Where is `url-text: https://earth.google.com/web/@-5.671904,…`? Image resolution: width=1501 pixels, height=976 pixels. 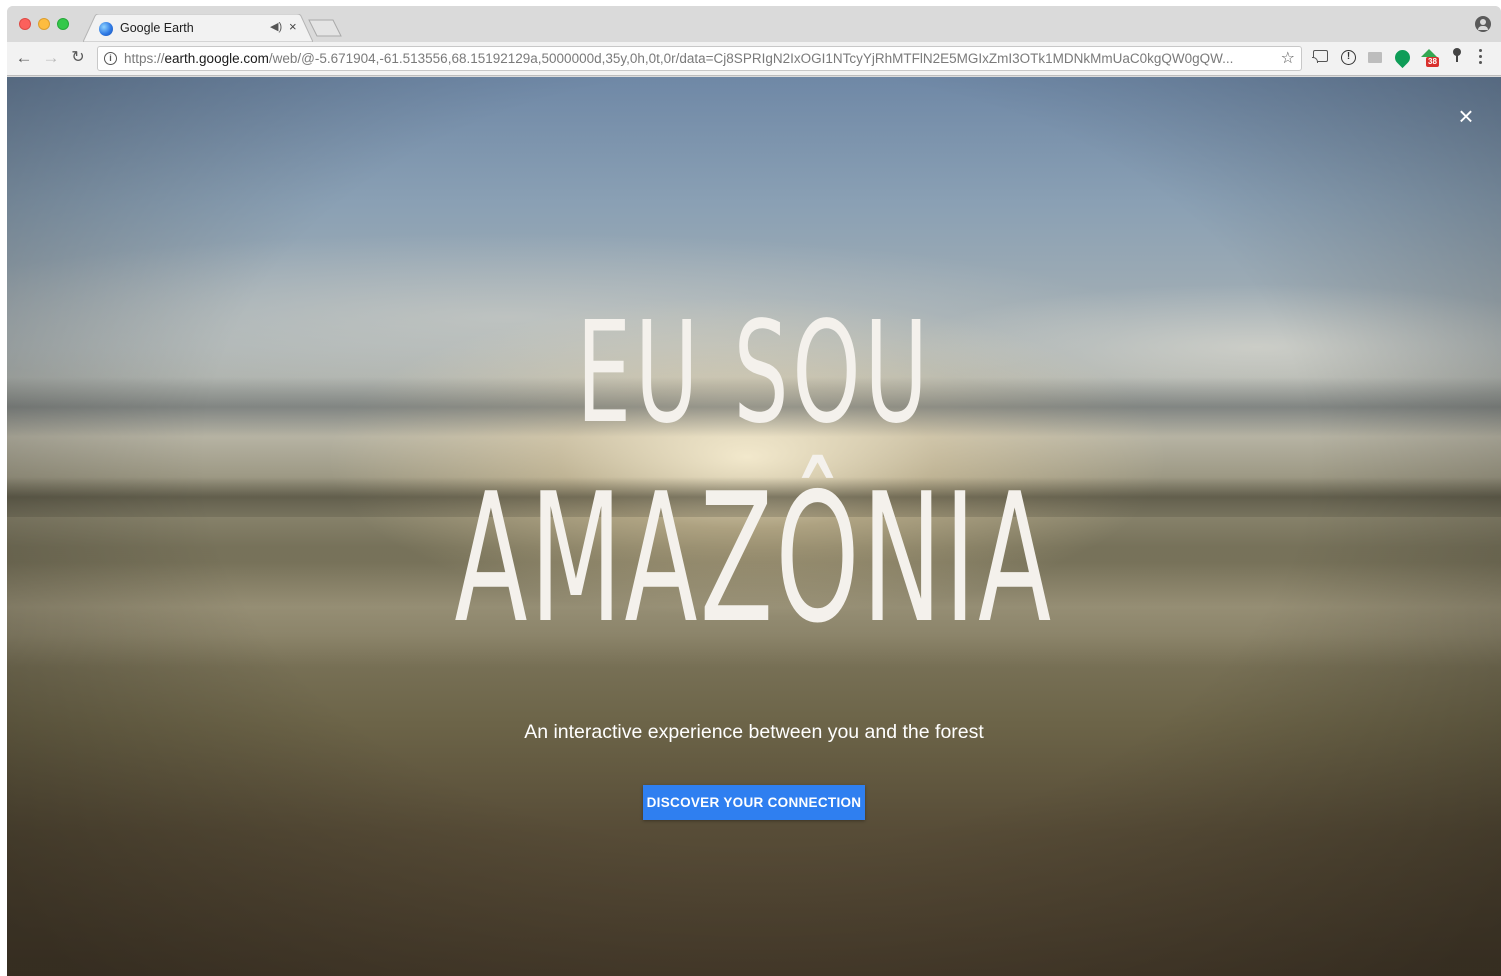
url-text: https://earth.google.com/web/@-5.671904,… is located at coordinates (699, 58).